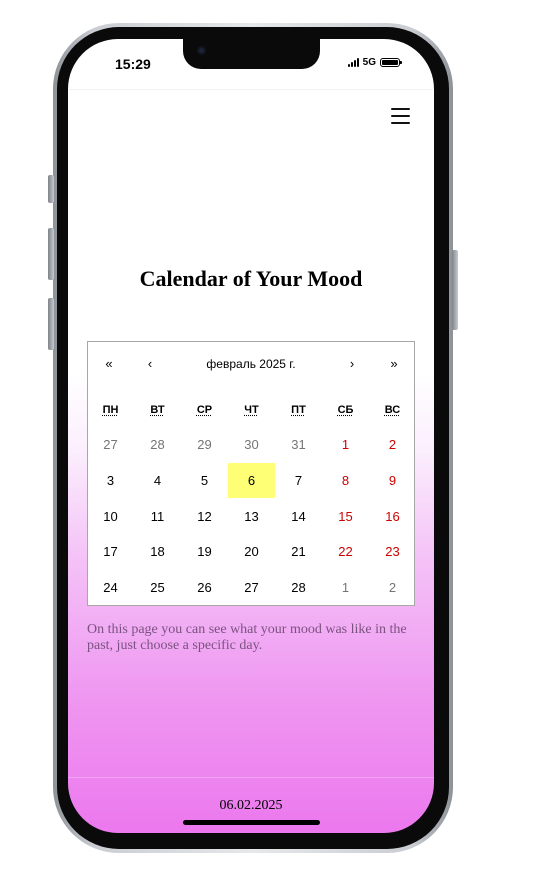 Image resolution: width=538 pixels, height=882 pixels. Describe the element at coordinates (251, 805) in the screenshot. I see `footer-date: 06.02.2025` at that location.